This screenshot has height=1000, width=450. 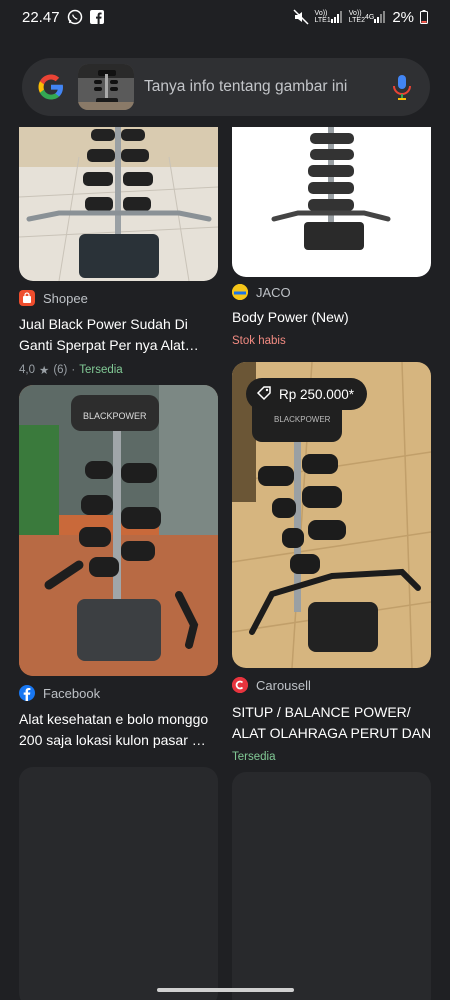 What do you see at coordinates (267, 87) in the screenshot?
I see `search-placeholder: Tanya info tentang gambar ini` at bounding box center [267, 87].